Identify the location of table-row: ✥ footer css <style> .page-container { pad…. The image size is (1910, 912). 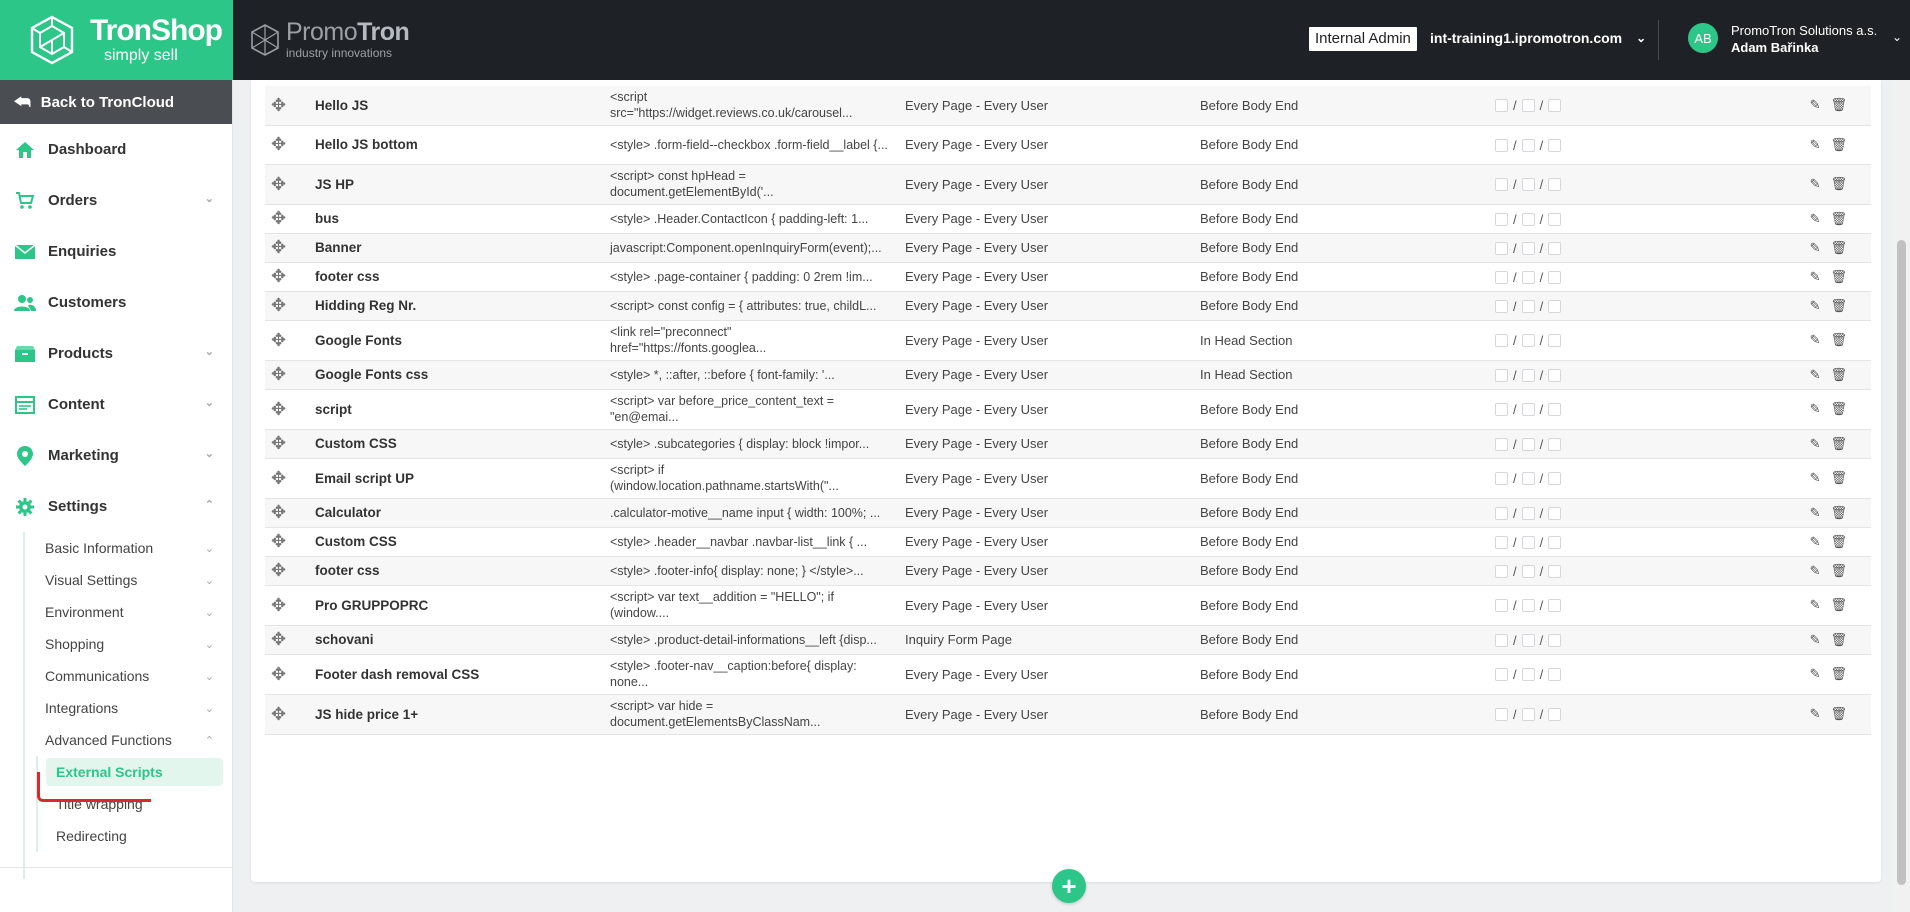
(1068, 276).